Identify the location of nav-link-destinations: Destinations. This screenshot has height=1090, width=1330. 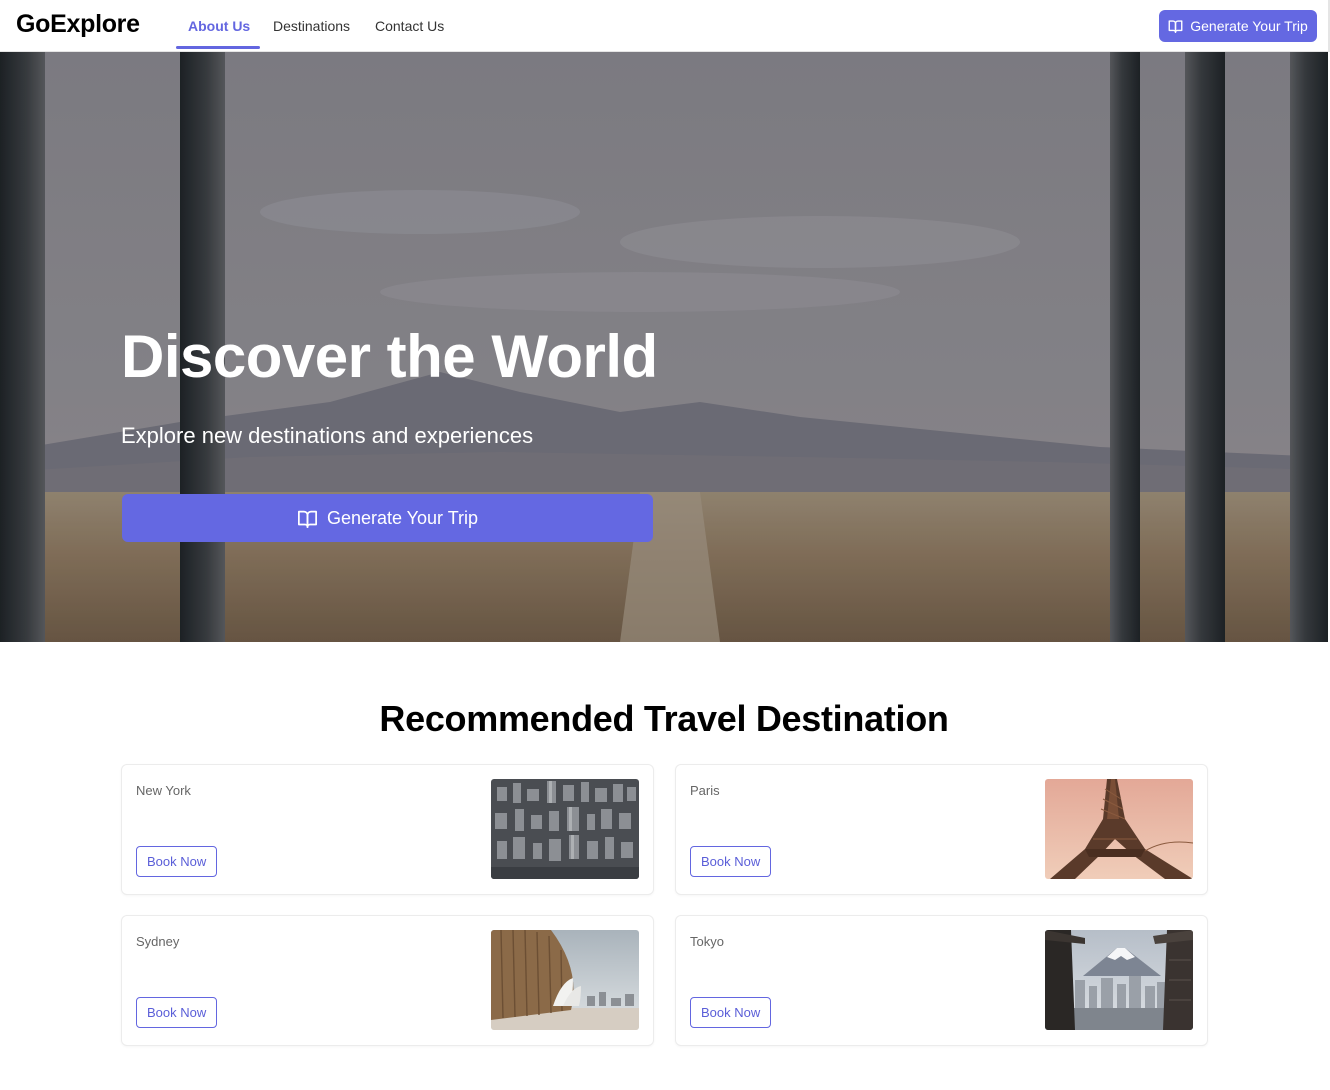
(311, 26).